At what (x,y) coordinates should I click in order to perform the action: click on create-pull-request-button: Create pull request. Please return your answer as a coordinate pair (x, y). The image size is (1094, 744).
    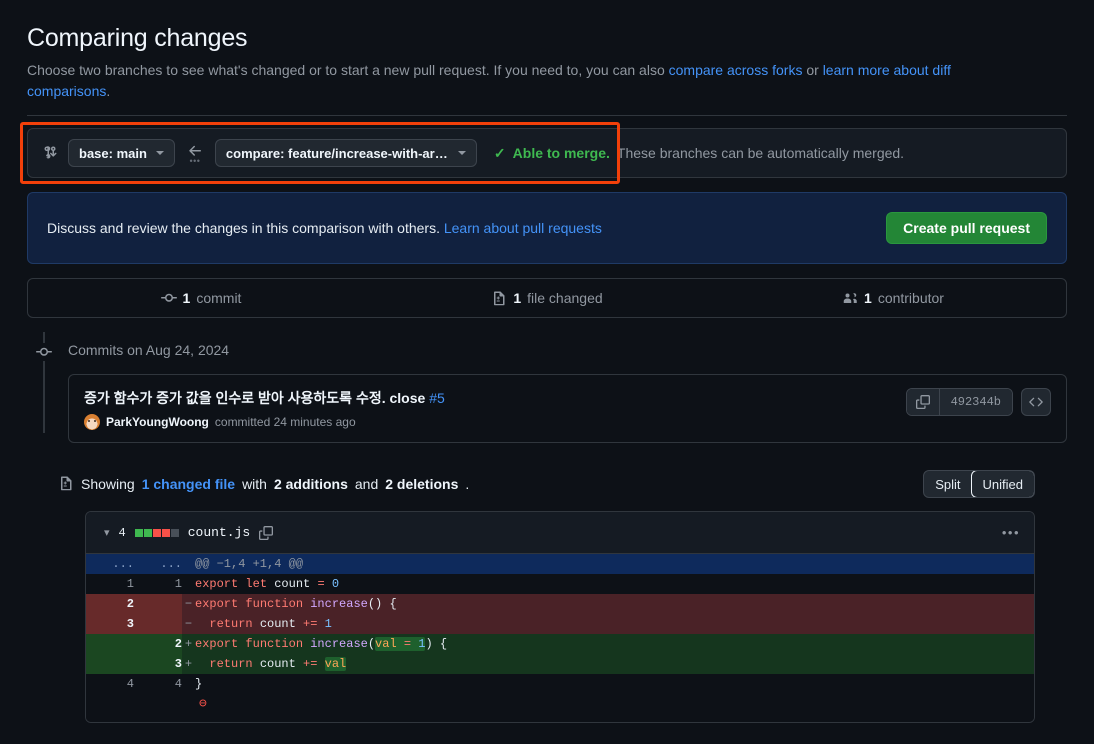
    Looking at the image, I should click on (966, 228).